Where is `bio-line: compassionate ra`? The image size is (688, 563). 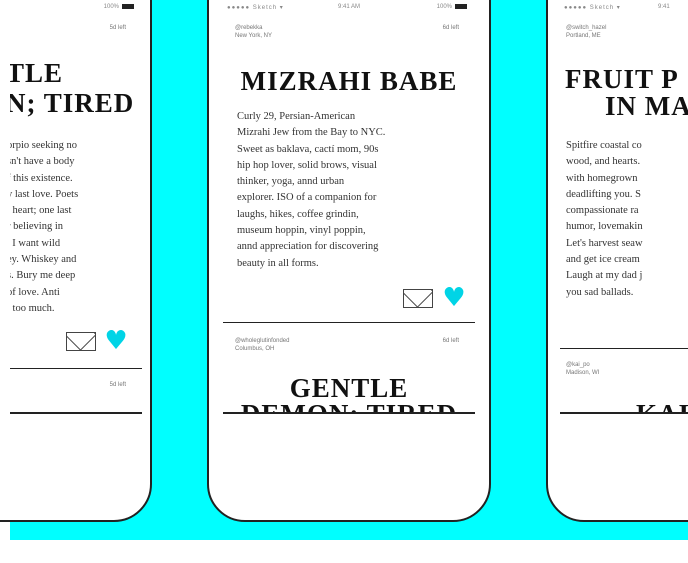
bio-line: compassionate ra is located at coordinates (602, 211).